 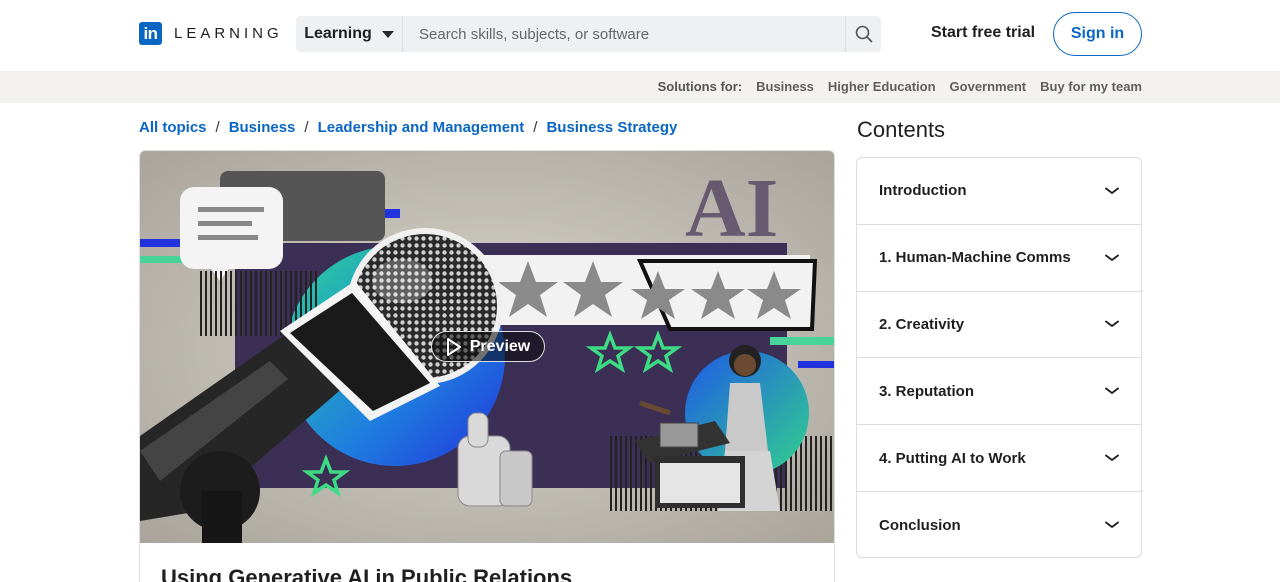 What do you see at coordinates (453, 346) in the screenshot?
I see `play-icon` at bounding box center [453, 346].